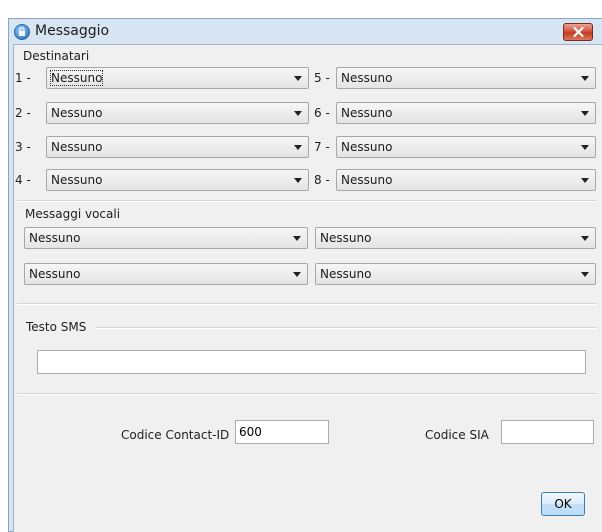  I want to click on destinatario-select-7: Nessuno, so click(466, 147).